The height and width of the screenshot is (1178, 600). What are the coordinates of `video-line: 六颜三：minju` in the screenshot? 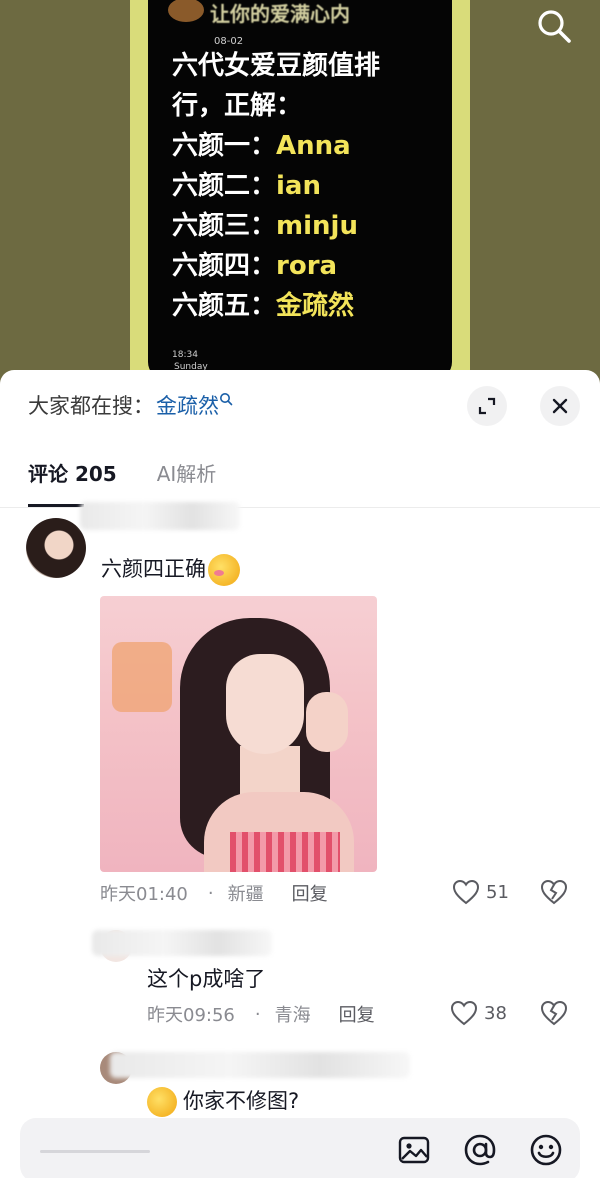 It's located at (265, 226).